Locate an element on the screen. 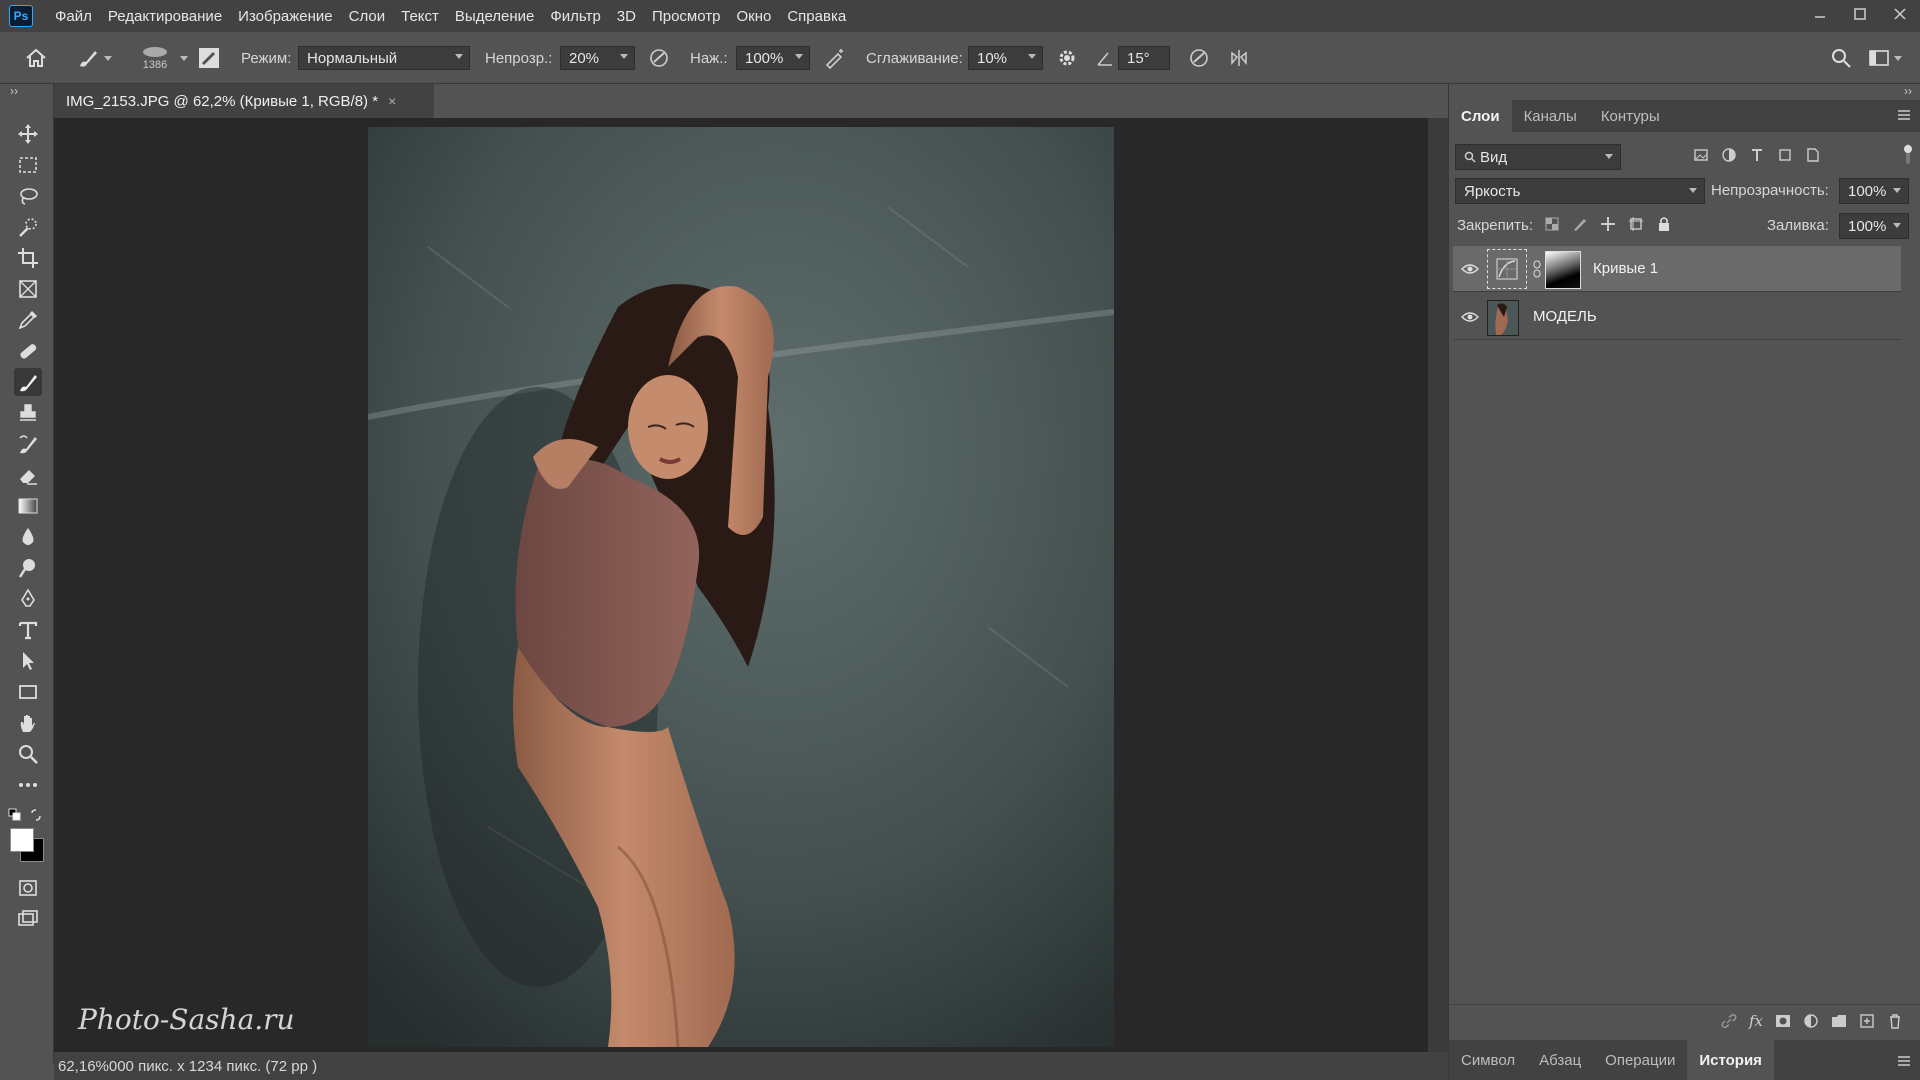 The height and width of the screenshot is (1080, 1920). history-brush-tool-icon is located at coordinates (28, 444).